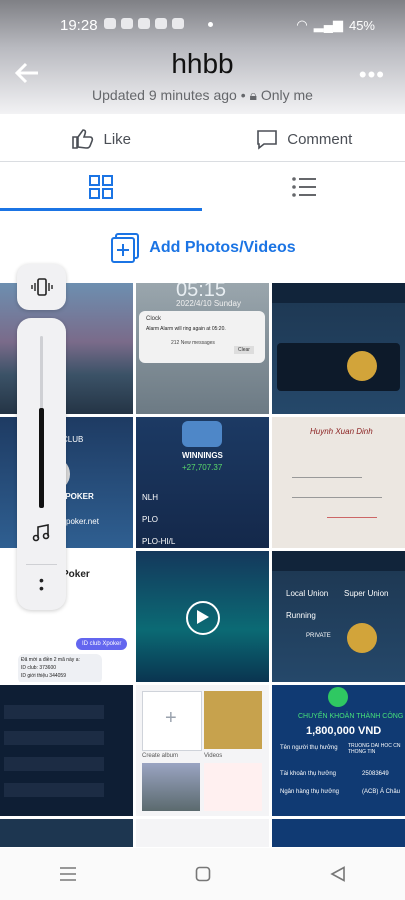 The image size is (405, 900). What do you see at coordinates (287, 95) in the screenshot?
I see `privacy-text: Only me` at bounding box center [287, 95].